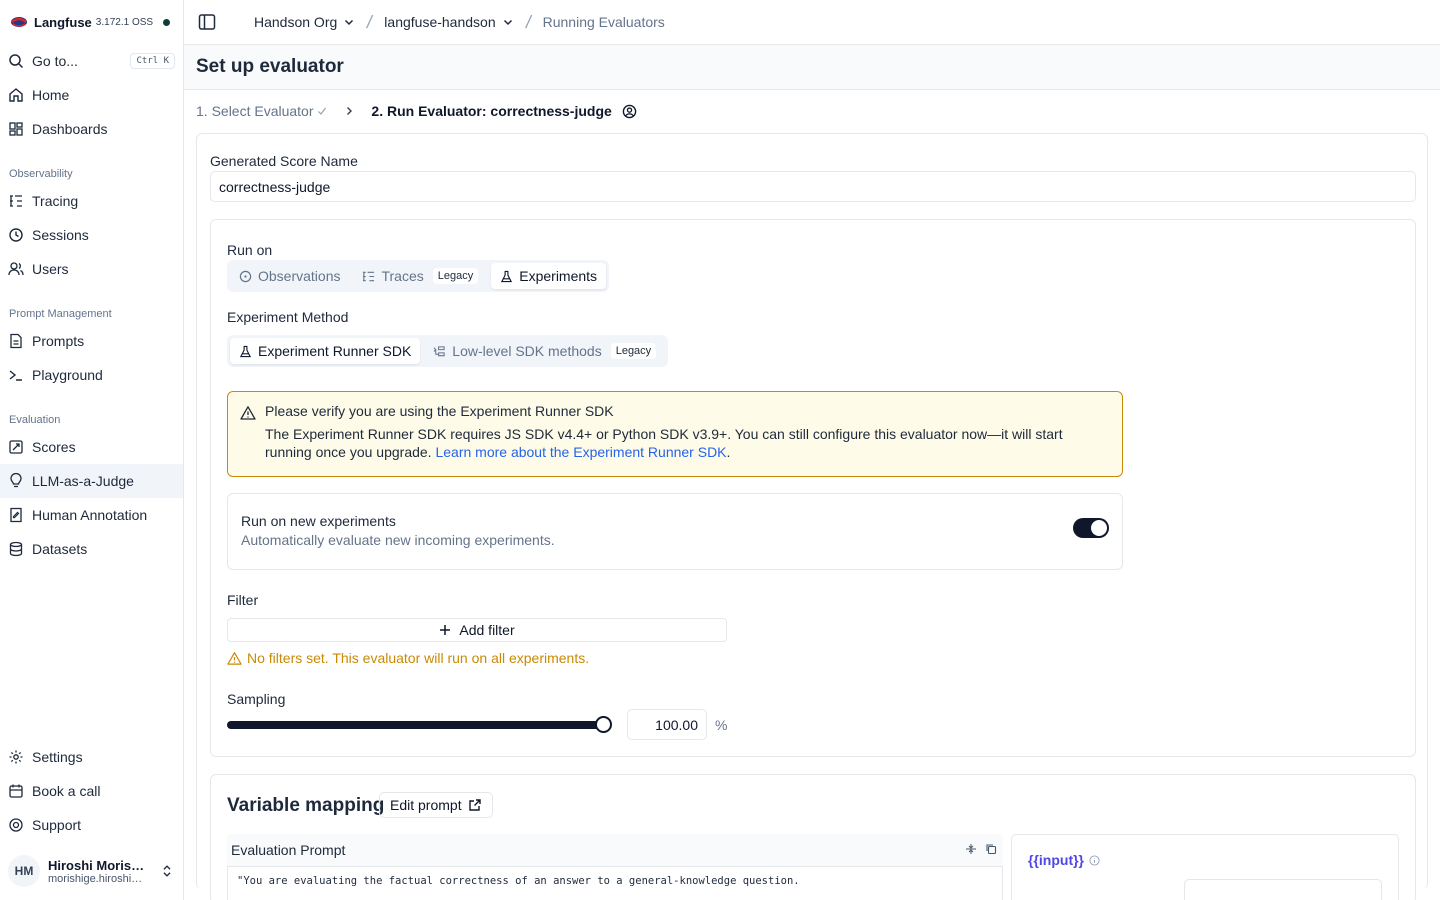 This screenshot has width=1440, height=900. What do you see at coordinates (507, 22) in the screenshot?
I see `chevron-down-icon` at bounding box center [507, 22].